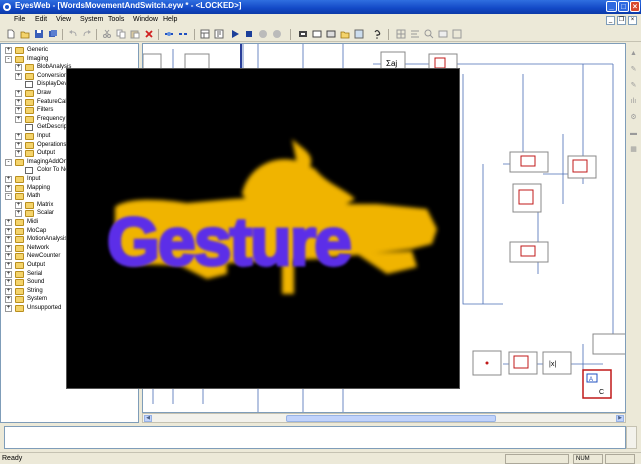 Image resolution: width=641 pixels, height=464 pixels. Describe the element at coordinates (107, 34) in the screenshot. I see `cut-icon` at that location.